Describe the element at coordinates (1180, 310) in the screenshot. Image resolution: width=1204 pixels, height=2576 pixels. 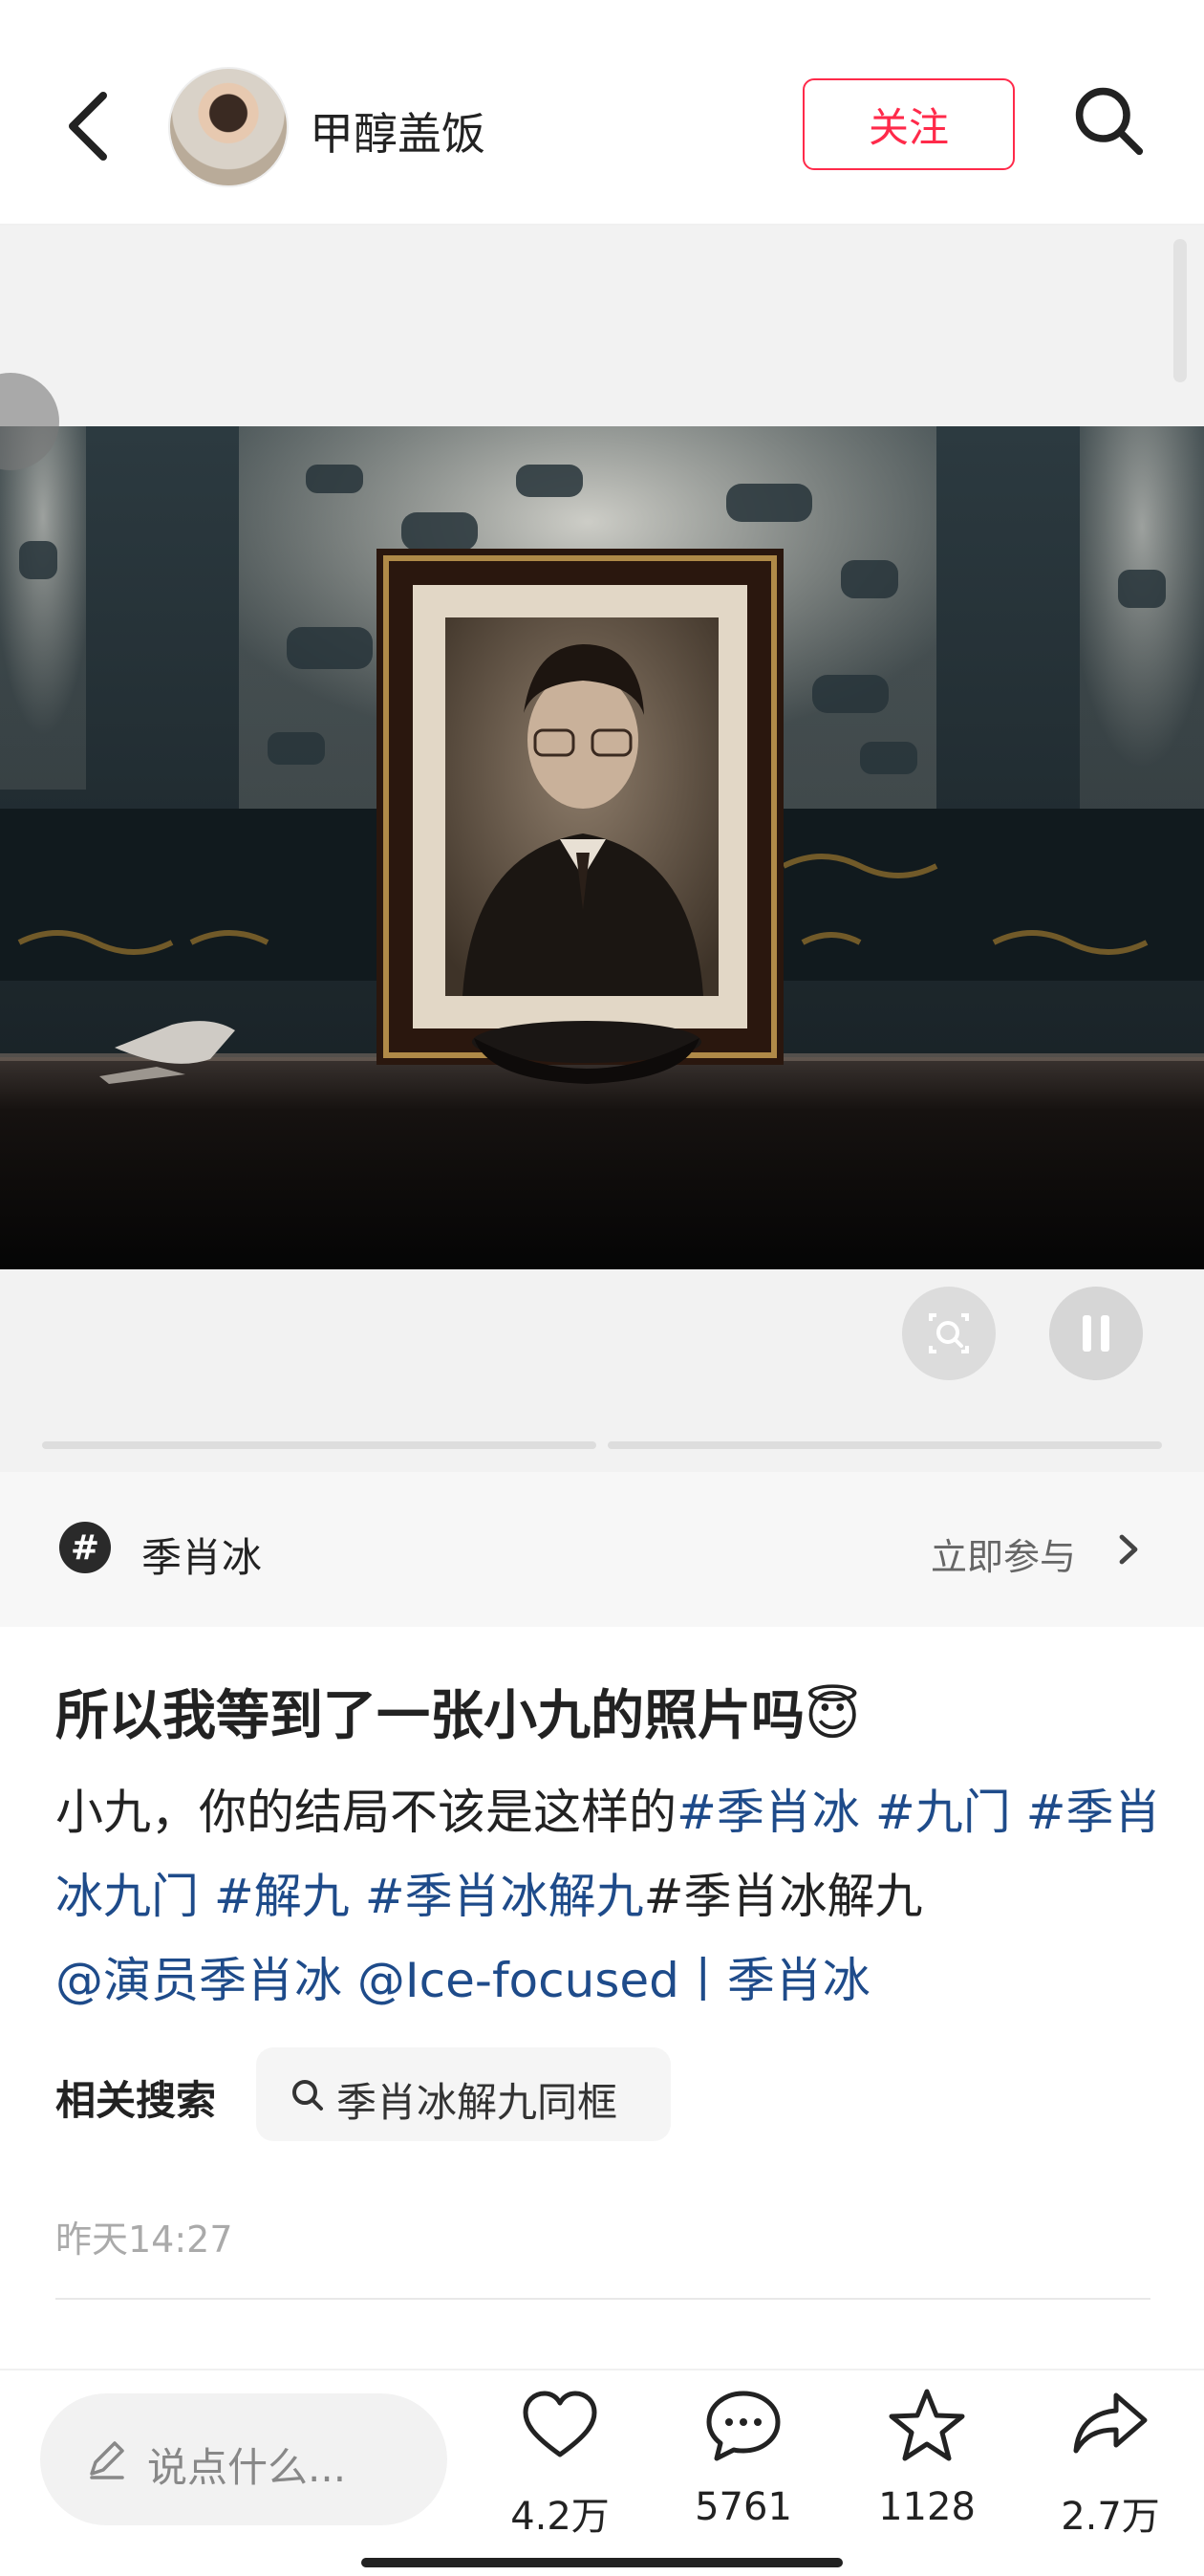
I see `scrollbar` at that location.